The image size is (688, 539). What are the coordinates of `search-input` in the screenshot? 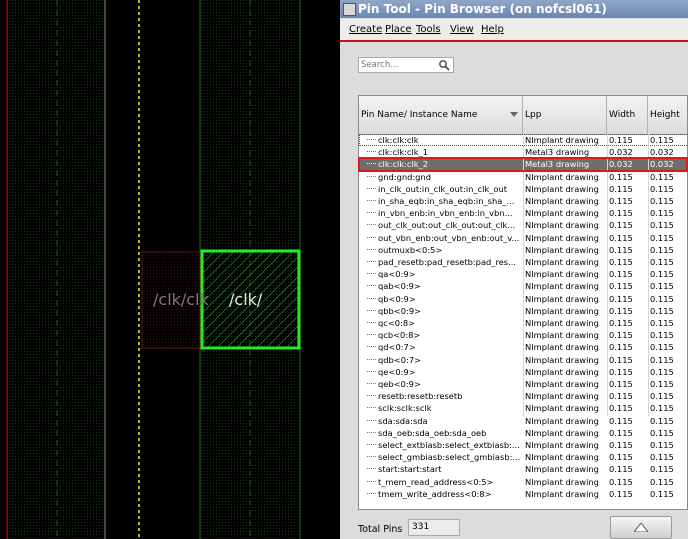 It's located at (398, 65).